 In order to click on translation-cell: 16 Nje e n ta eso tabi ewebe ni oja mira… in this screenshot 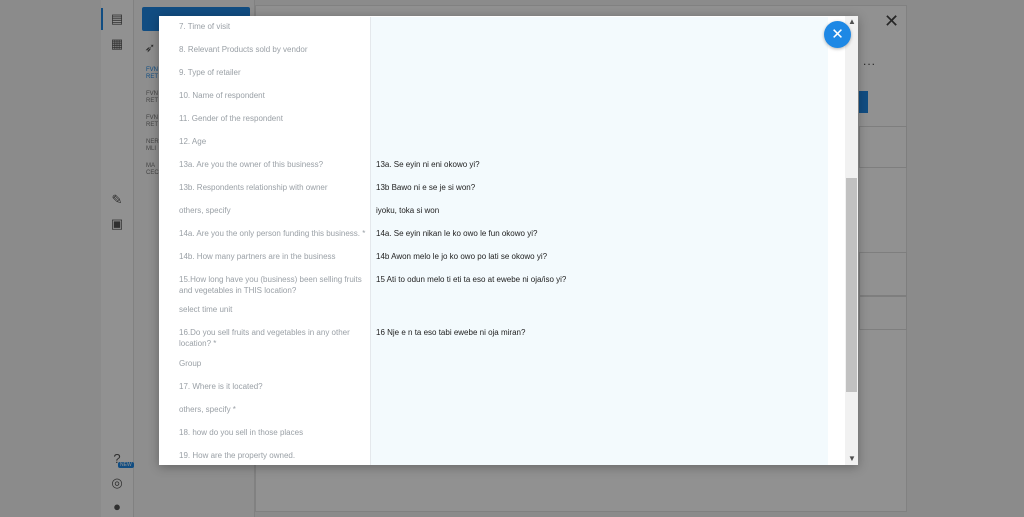, I will do `click(599, 338)`.